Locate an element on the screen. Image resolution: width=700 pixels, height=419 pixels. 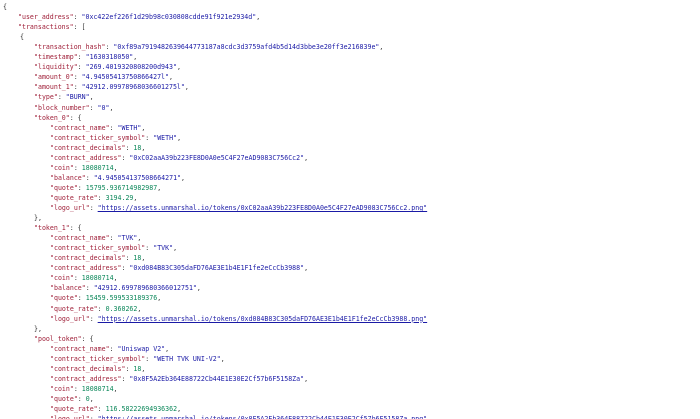
json-line: "contract_decimals": 18, is located at coordinates (97, 369).